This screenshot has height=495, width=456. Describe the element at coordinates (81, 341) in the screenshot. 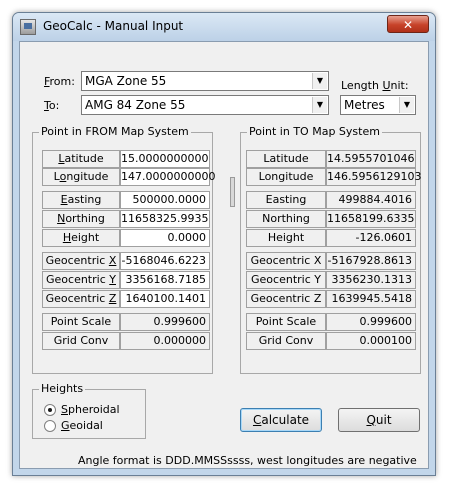

I see `from-grid-conv-label: Grid Conv` at that location.